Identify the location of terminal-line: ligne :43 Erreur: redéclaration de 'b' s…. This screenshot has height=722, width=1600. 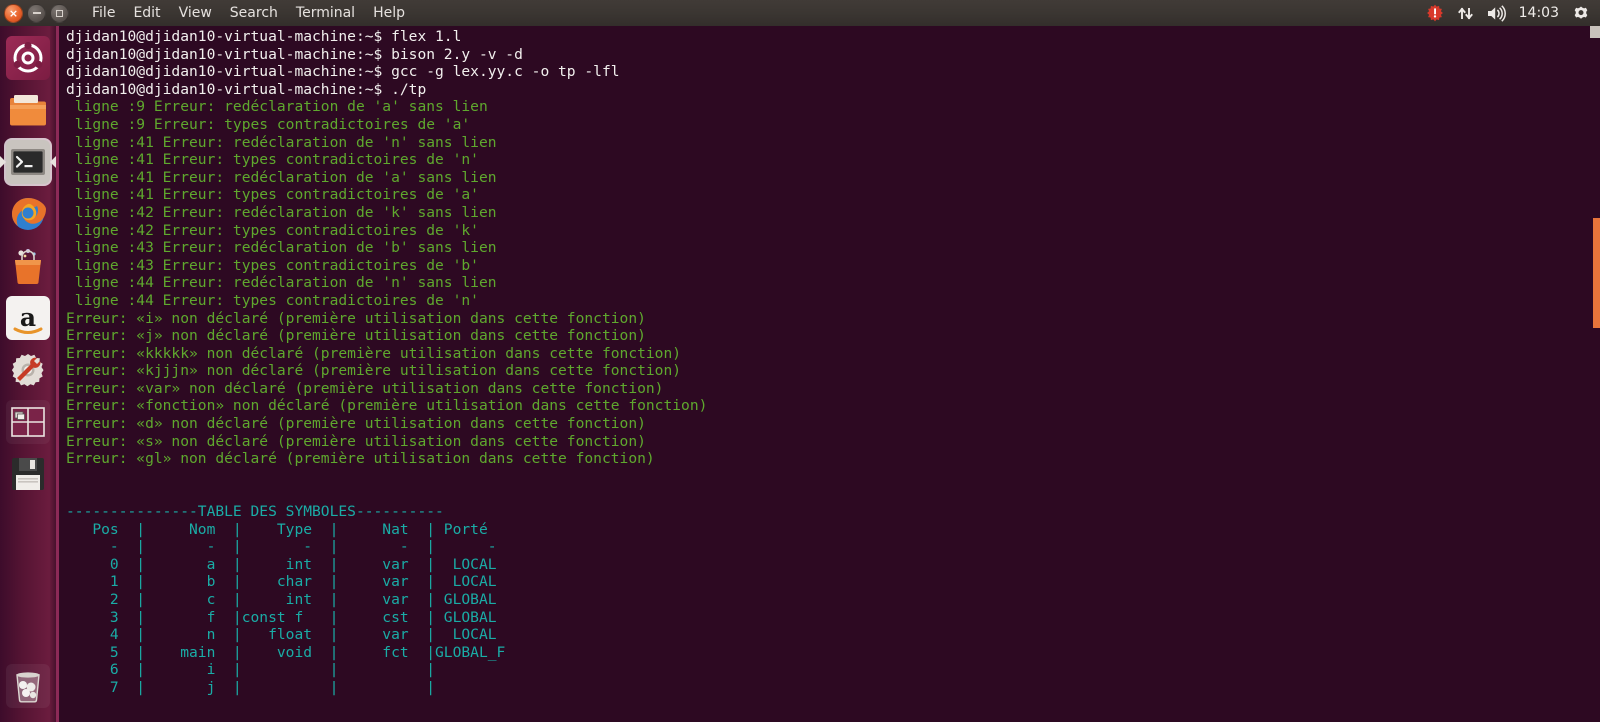
(281, 248).